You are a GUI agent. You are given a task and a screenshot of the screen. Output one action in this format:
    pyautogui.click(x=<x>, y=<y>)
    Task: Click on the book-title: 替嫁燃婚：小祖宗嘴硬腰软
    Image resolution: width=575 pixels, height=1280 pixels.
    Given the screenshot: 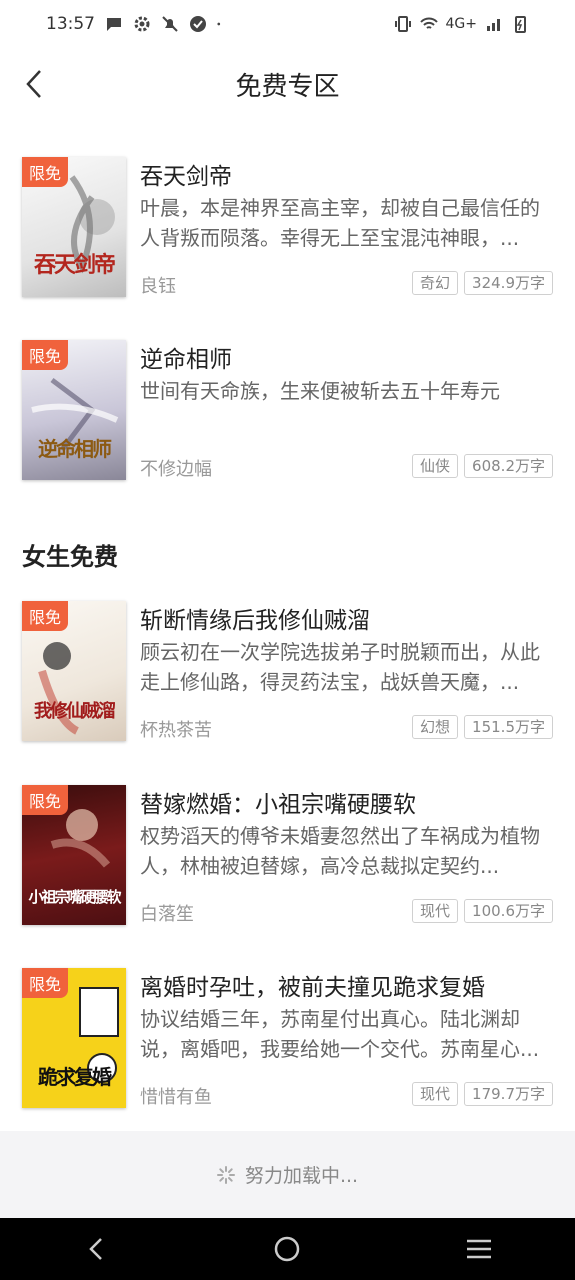 What is the action you would take?
    pyautogui.click(x=278, y=802)
    